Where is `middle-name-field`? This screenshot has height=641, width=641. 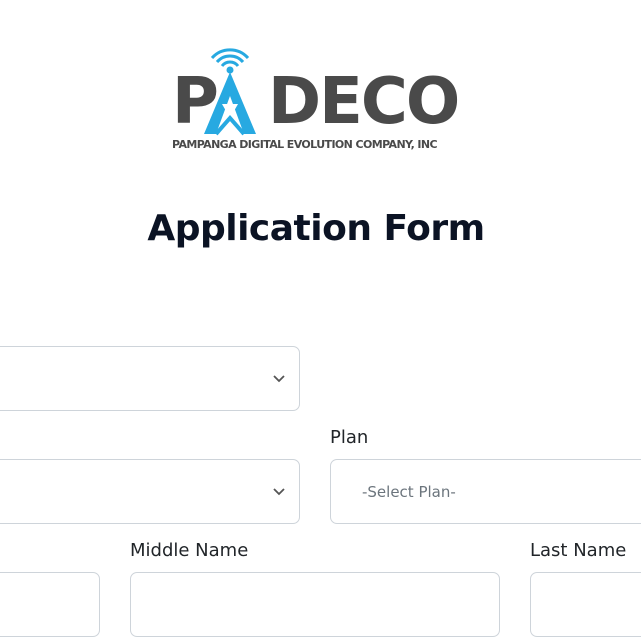 middle-name-field is located at coordinates (315, 604).